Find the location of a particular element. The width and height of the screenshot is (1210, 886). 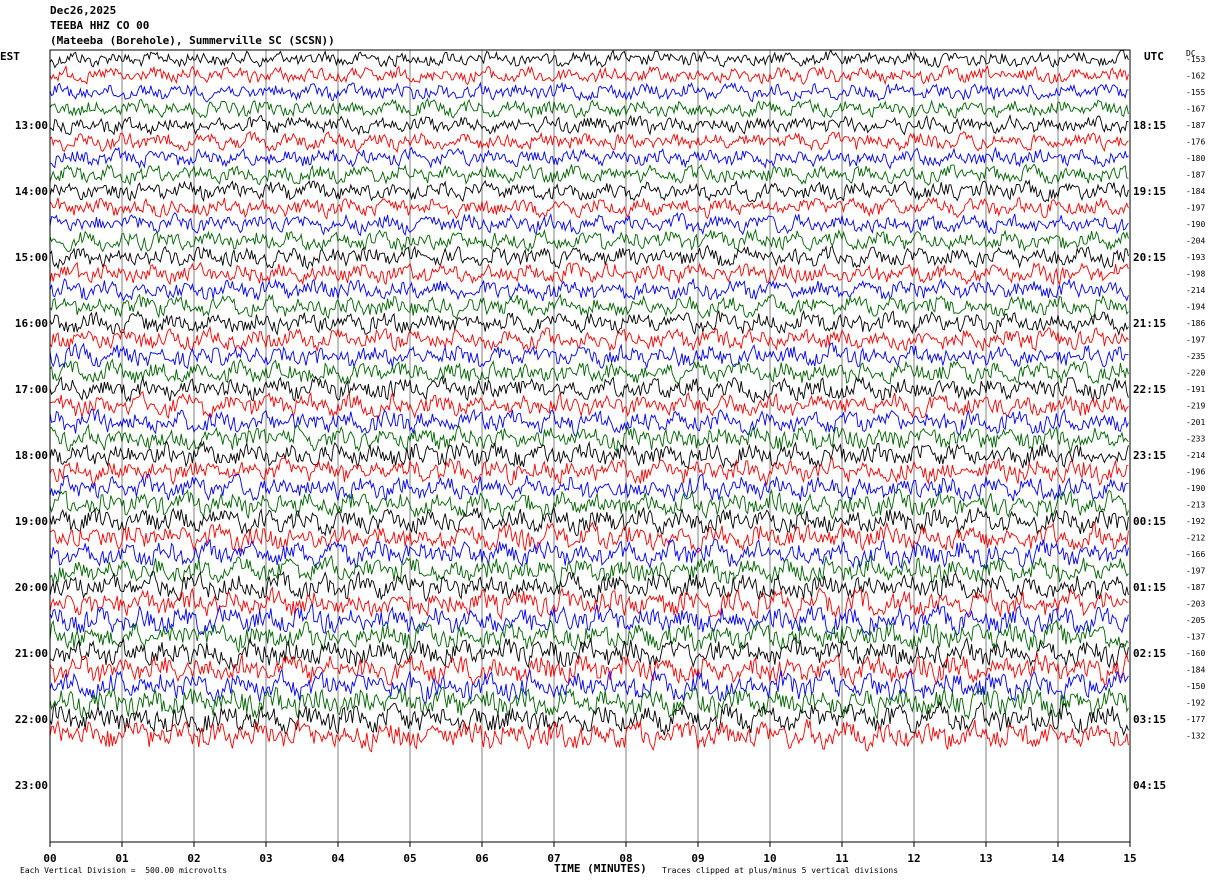

x-tick-label: 13 is located at coordinates (985, 858).